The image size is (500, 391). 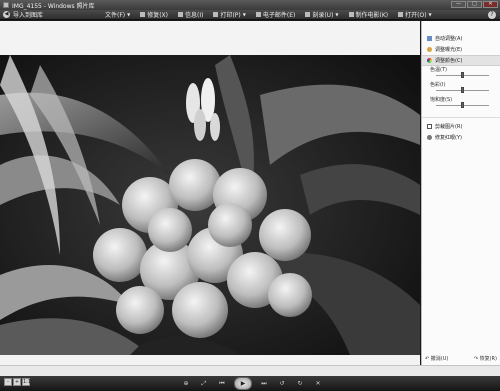 I want to click on menu-burn-label: 刻录(U), so click(x=323, y=15).